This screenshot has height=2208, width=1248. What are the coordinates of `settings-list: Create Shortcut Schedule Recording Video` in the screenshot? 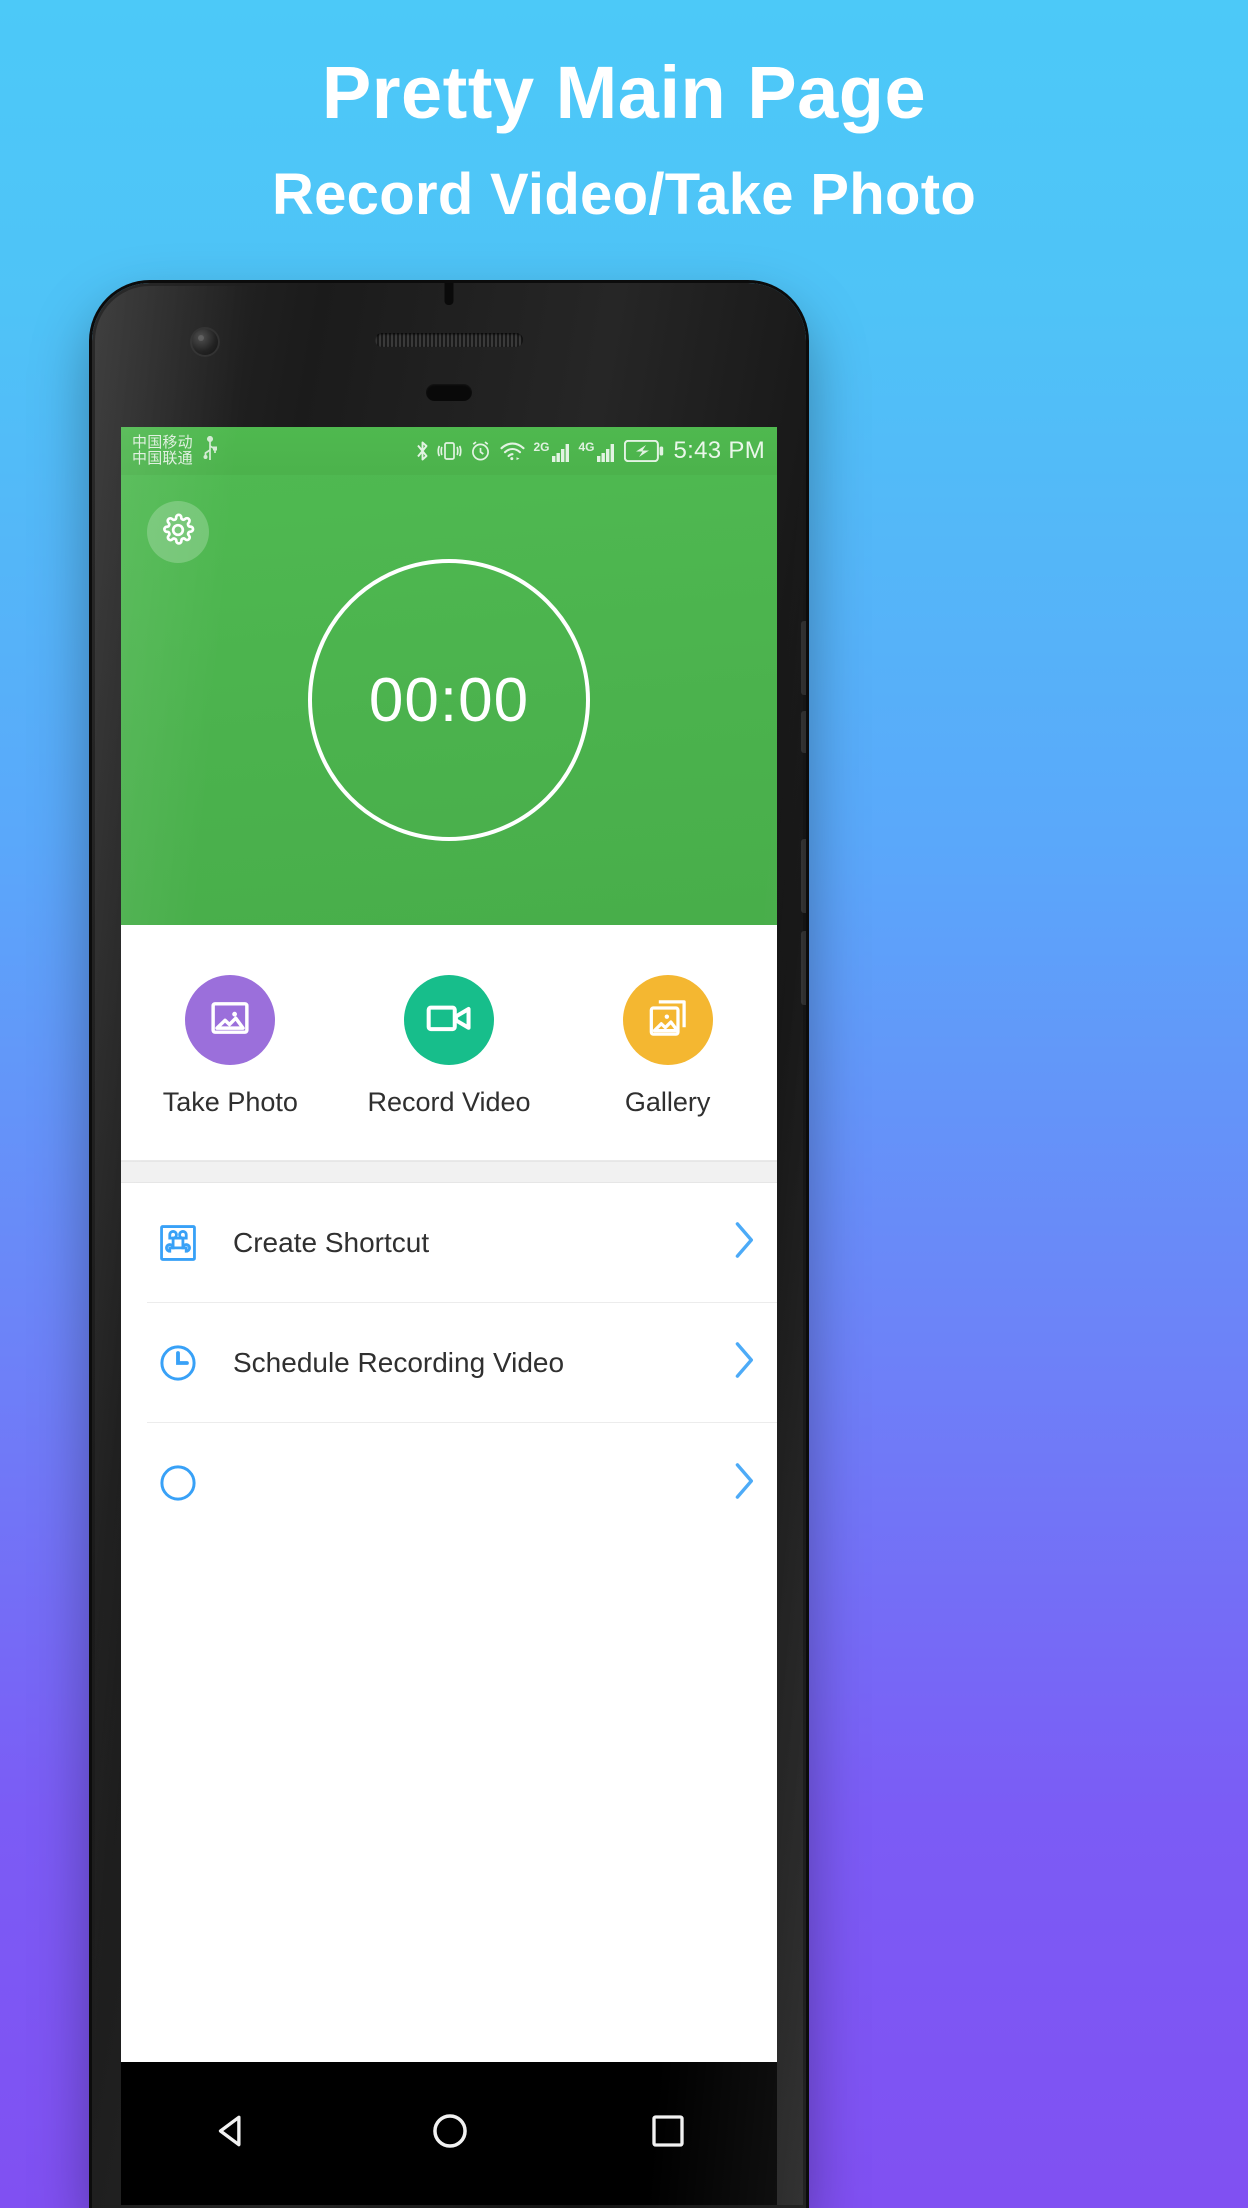 It's located at (449, 1363).